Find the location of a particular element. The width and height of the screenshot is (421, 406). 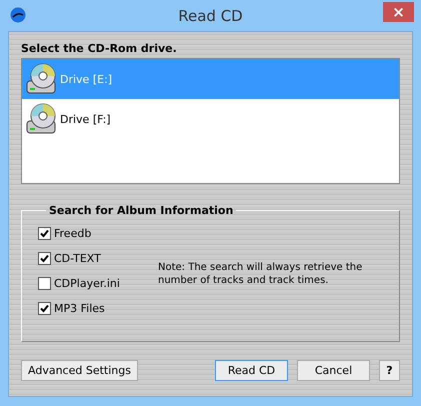

checkbox-label: CDPlayer.ini is located at coordinates (87, 283).